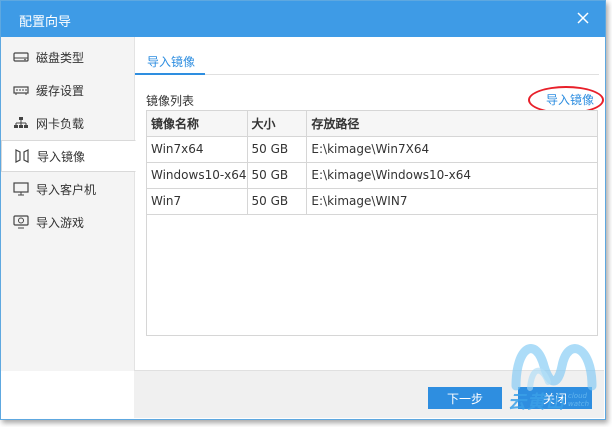 The width and height of the screenshot is (612, 427). Describe the element at coordinates (451, 124) in the screenshot. I see `column-header-path: 存放路径` at that location.